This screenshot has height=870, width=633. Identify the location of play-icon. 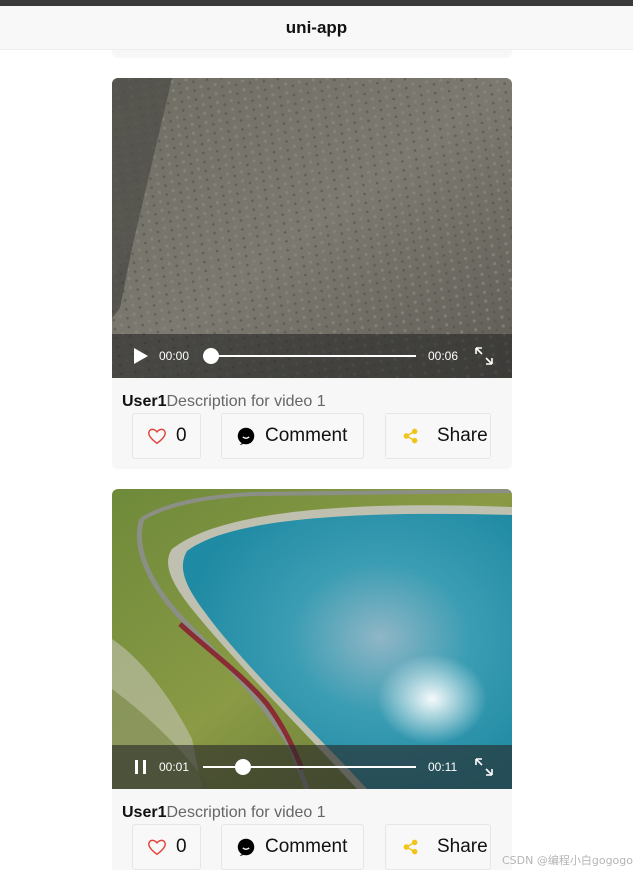
(141, 356).